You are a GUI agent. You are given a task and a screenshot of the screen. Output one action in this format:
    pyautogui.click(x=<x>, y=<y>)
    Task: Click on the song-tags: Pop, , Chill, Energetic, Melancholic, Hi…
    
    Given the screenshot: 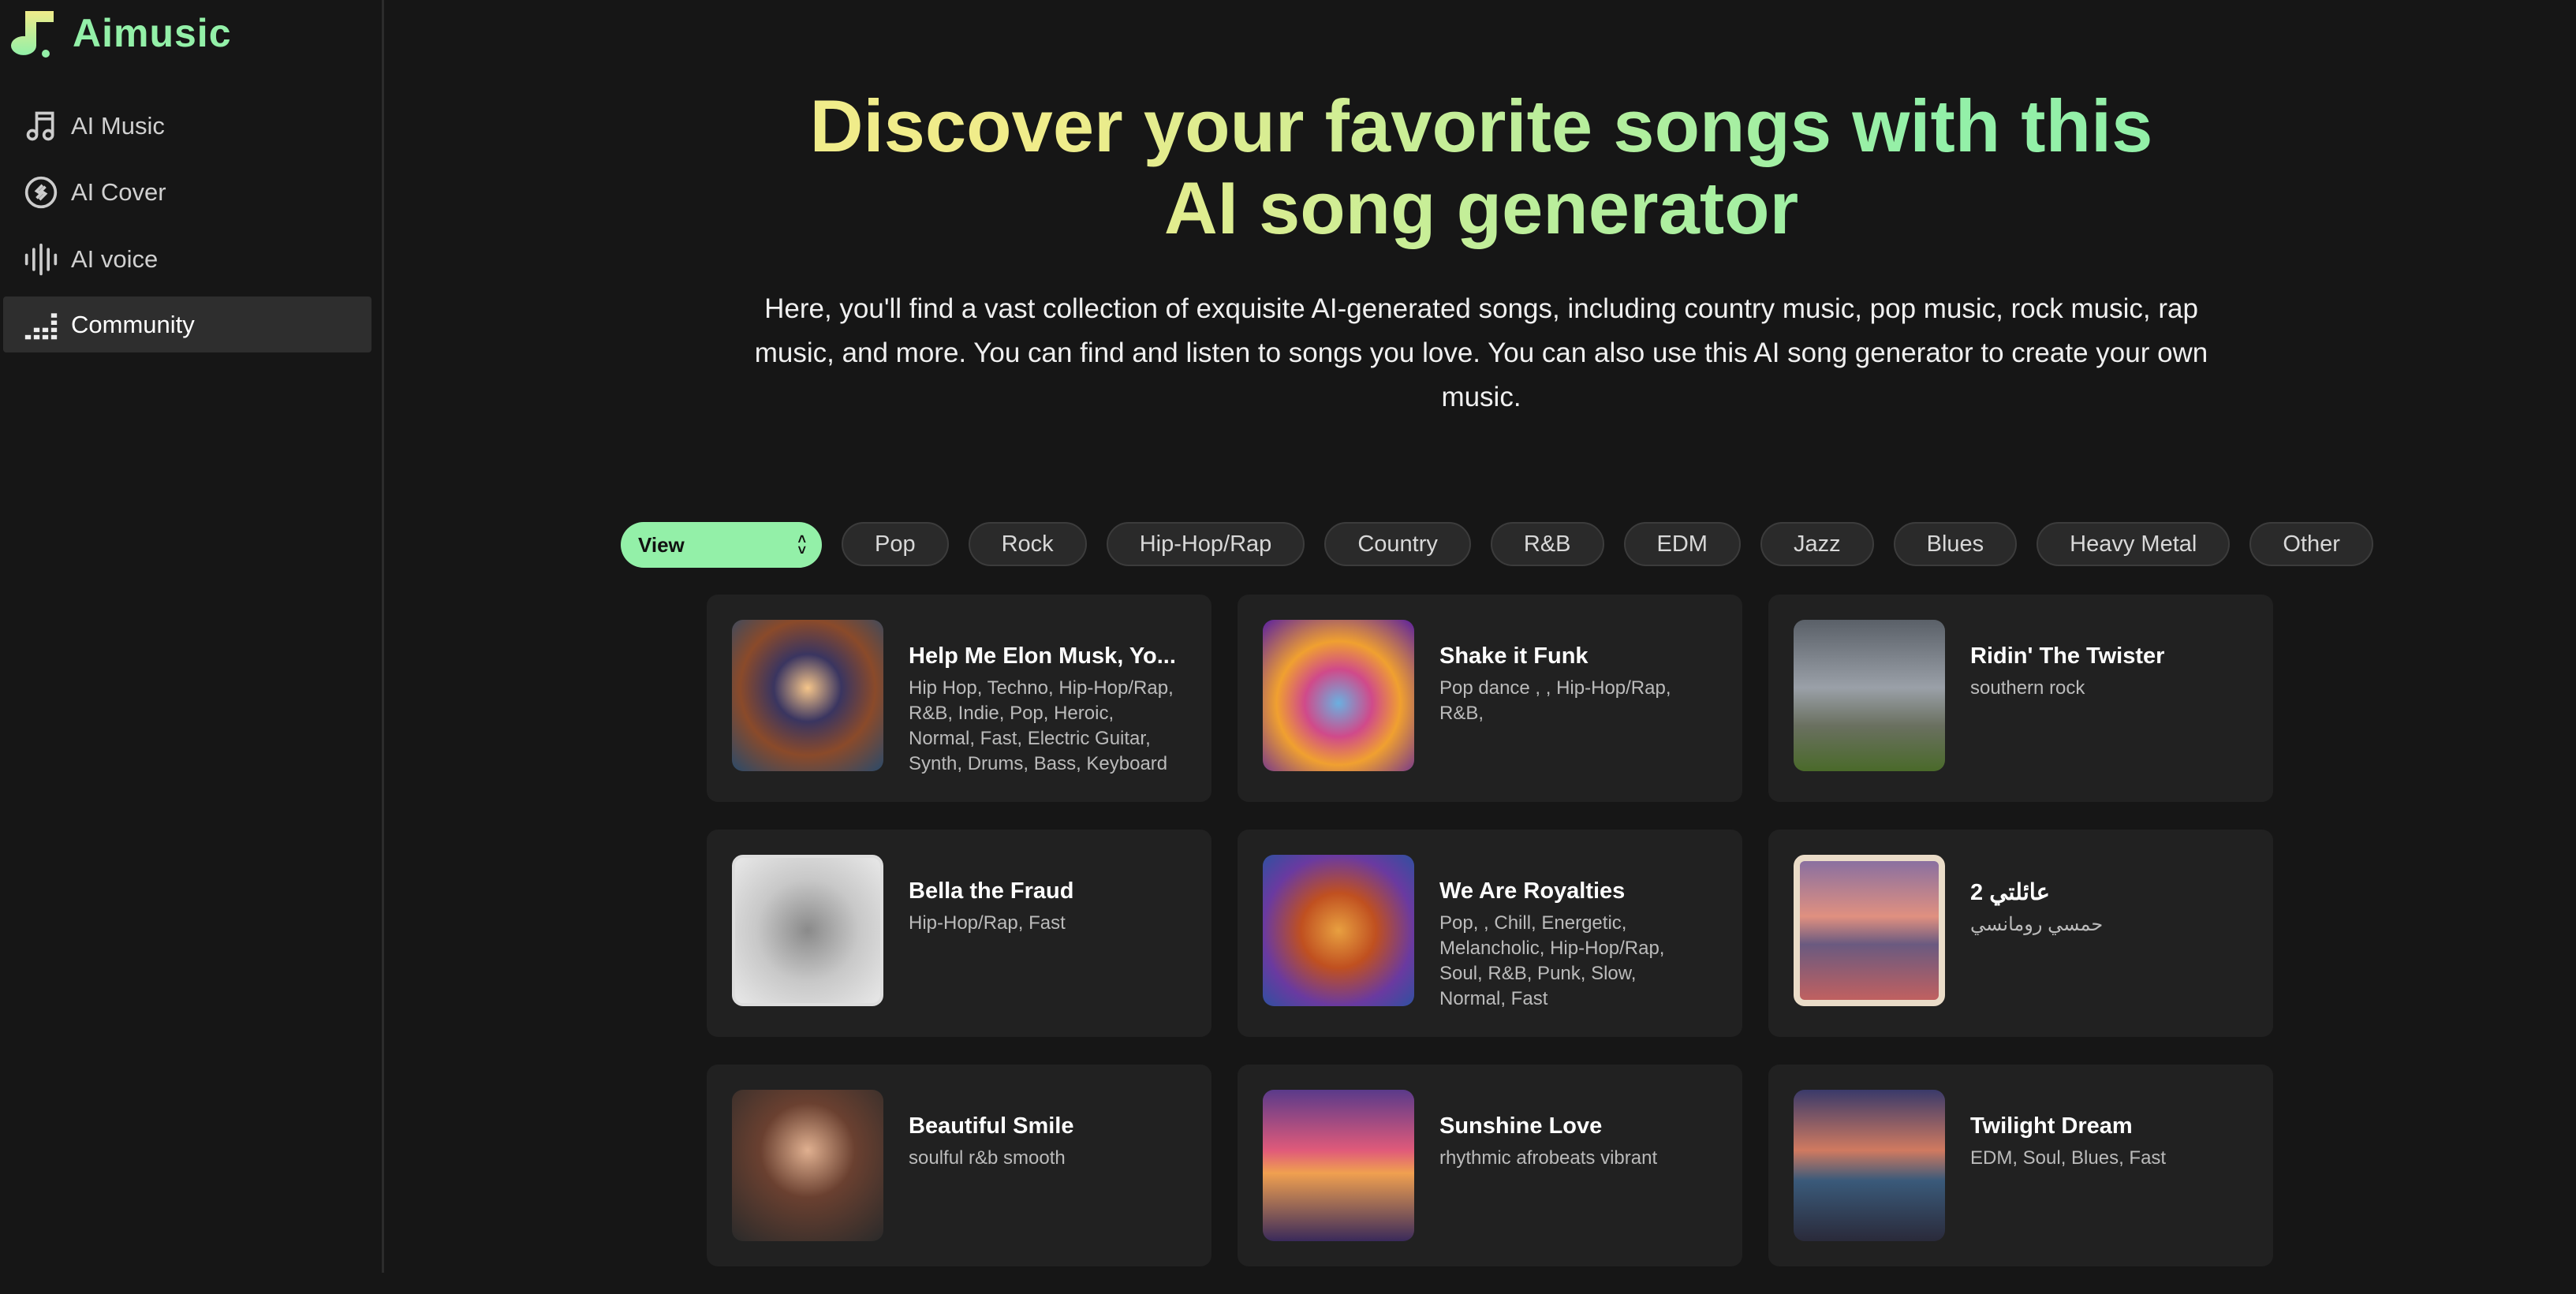 What is the action you would take?
    pyautogui.click(x=1552, y=960)
    